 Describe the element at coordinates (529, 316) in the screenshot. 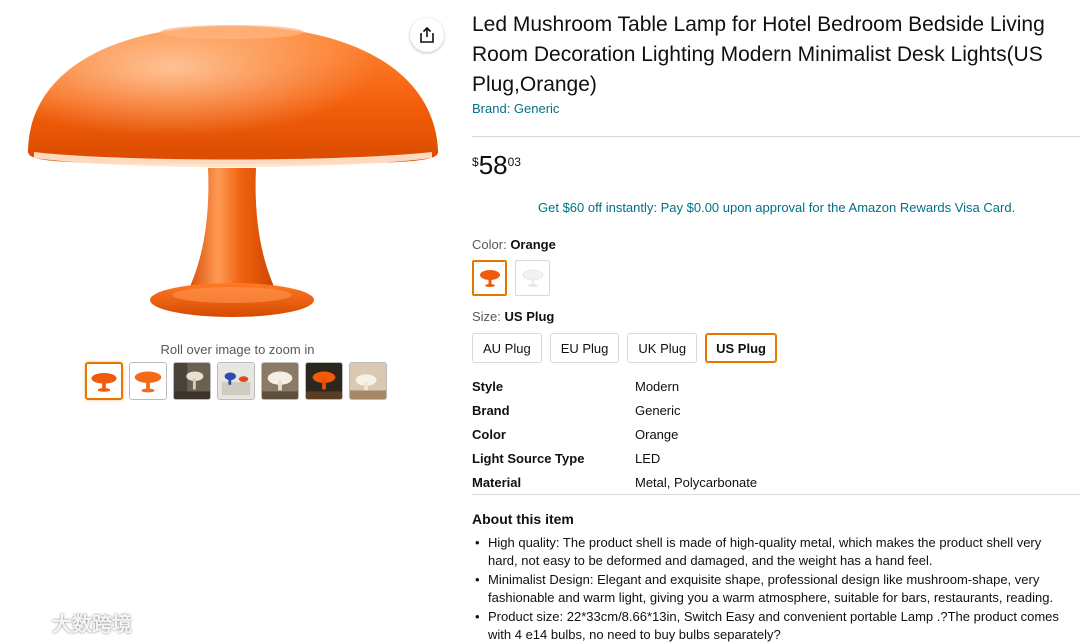

I see `selected-size: US Plug` at that location.